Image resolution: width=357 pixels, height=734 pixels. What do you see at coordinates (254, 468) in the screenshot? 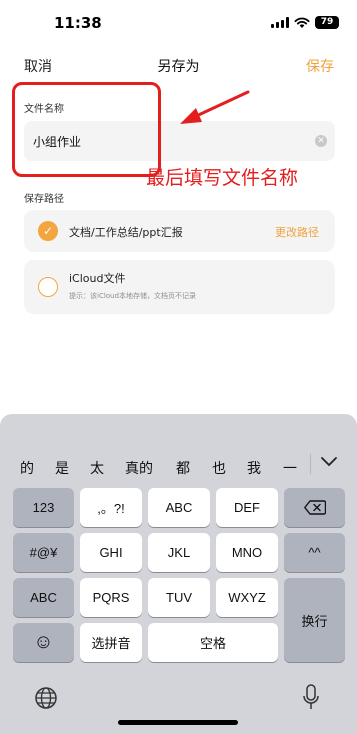
I see `candidate-word: 我` at bounding box center [254, 468].